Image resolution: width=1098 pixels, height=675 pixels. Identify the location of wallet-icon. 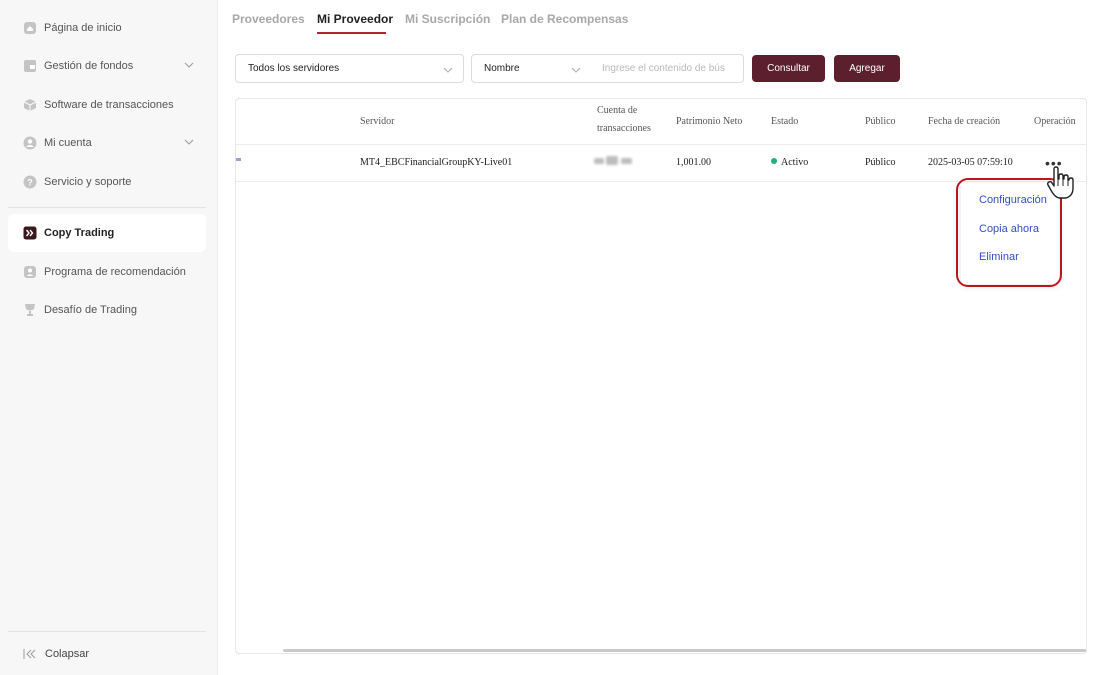
(30, 66).